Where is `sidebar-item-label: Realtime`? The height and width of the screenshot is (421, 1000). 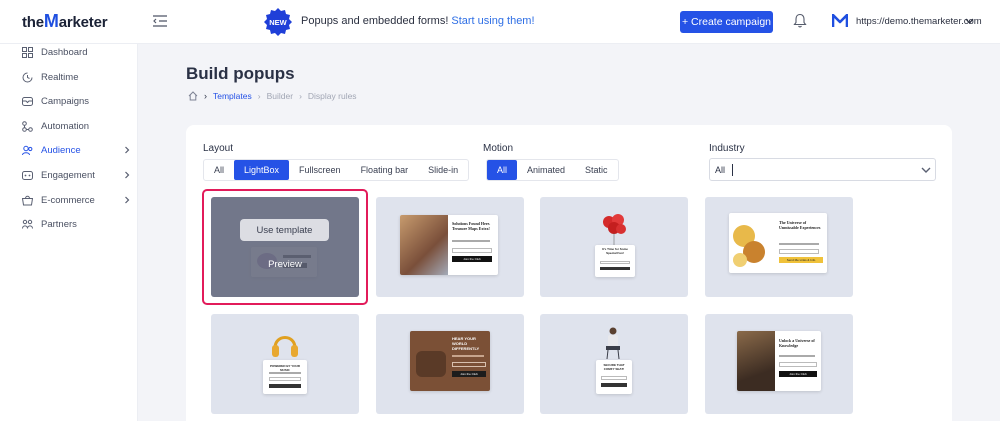
sidebar-item-label: Realtime is located at coordinates (60, 77).